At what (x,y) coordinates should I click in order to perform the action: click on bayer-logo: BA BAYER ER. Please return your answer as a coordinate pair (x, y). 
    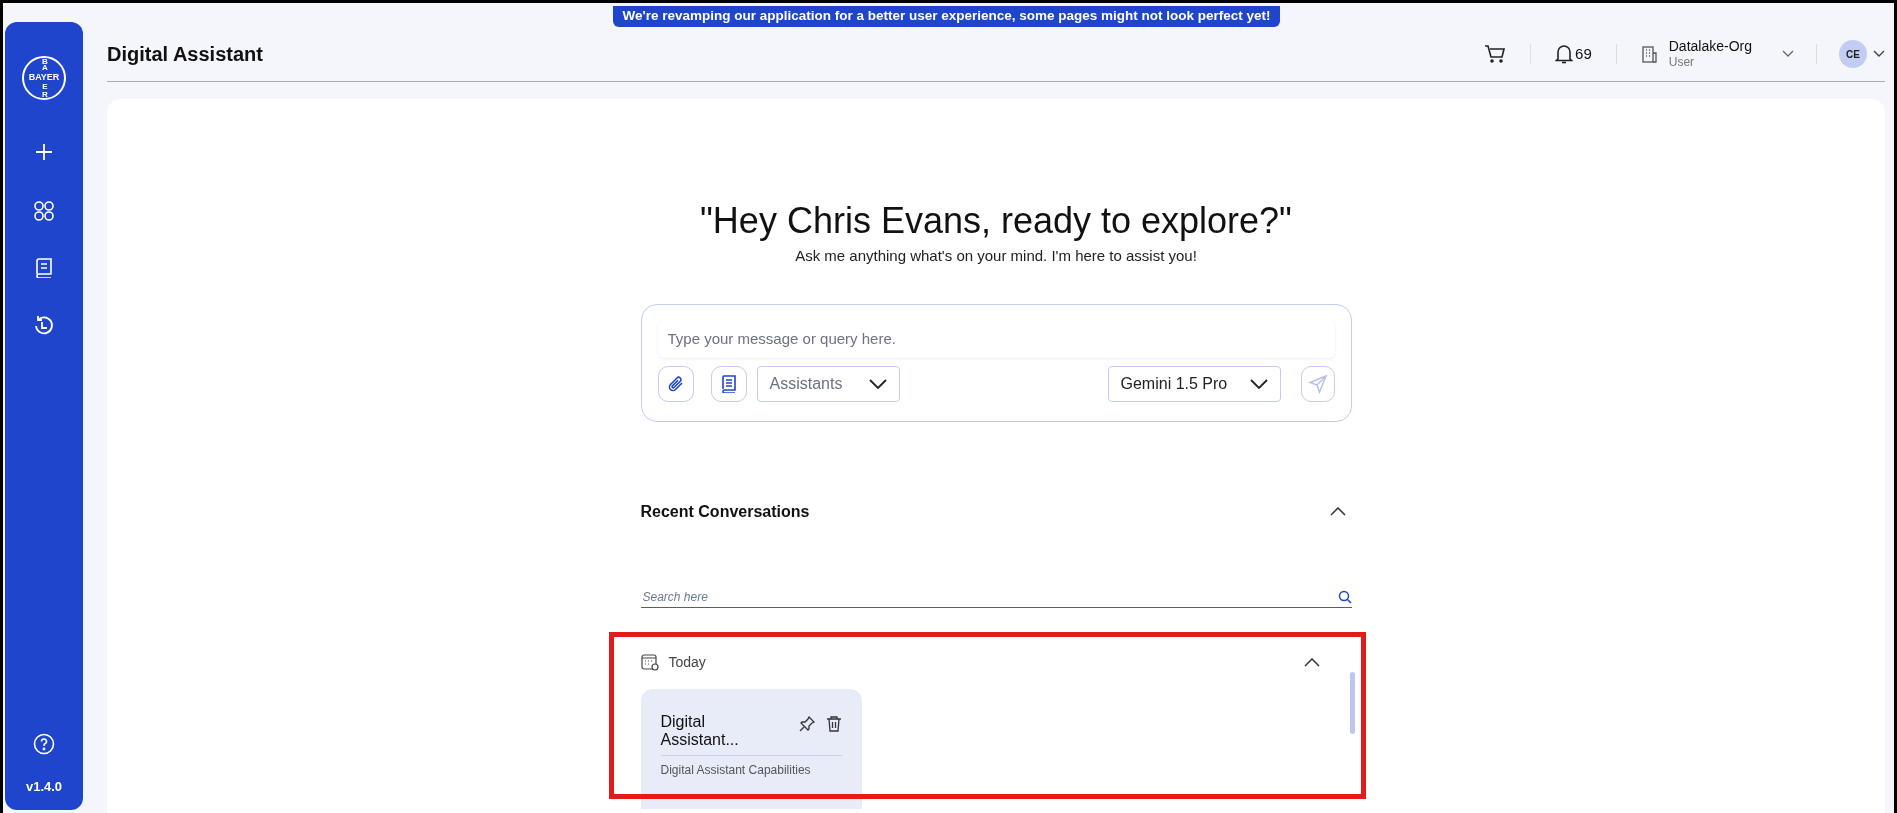
    Looking at the image, I should click on (44, 78).